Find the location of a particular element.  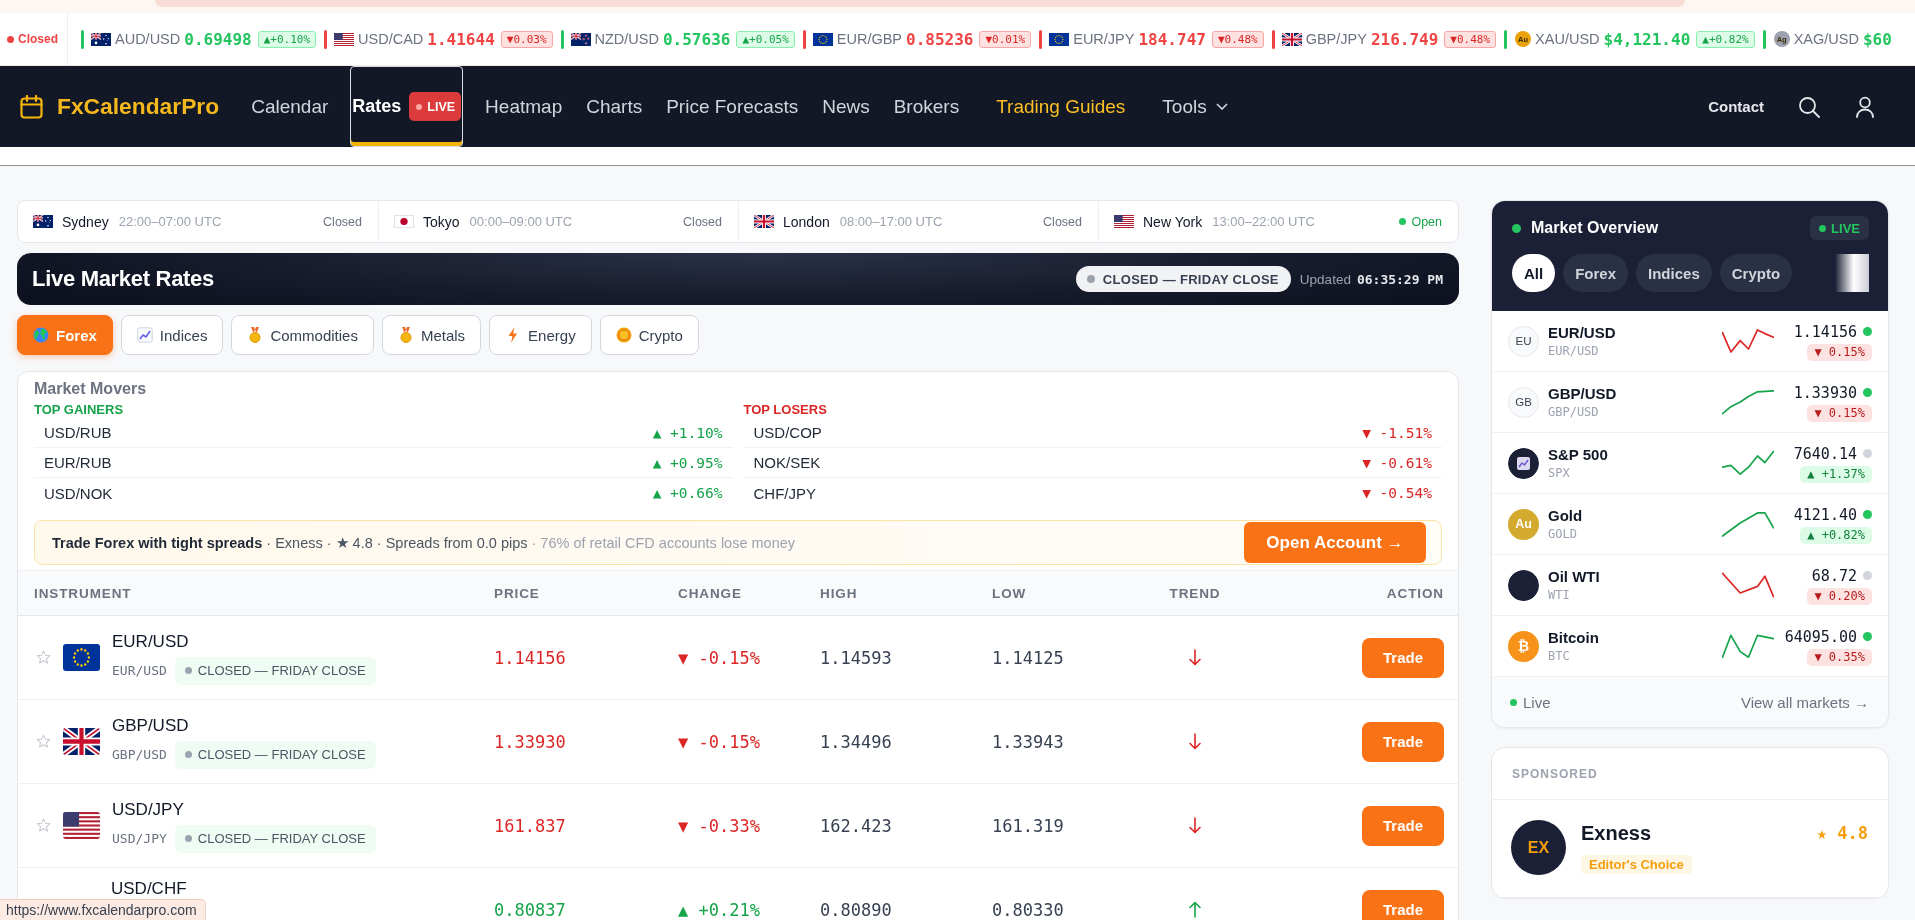

updated-label: Updated is located at coordinates (1325, 279).